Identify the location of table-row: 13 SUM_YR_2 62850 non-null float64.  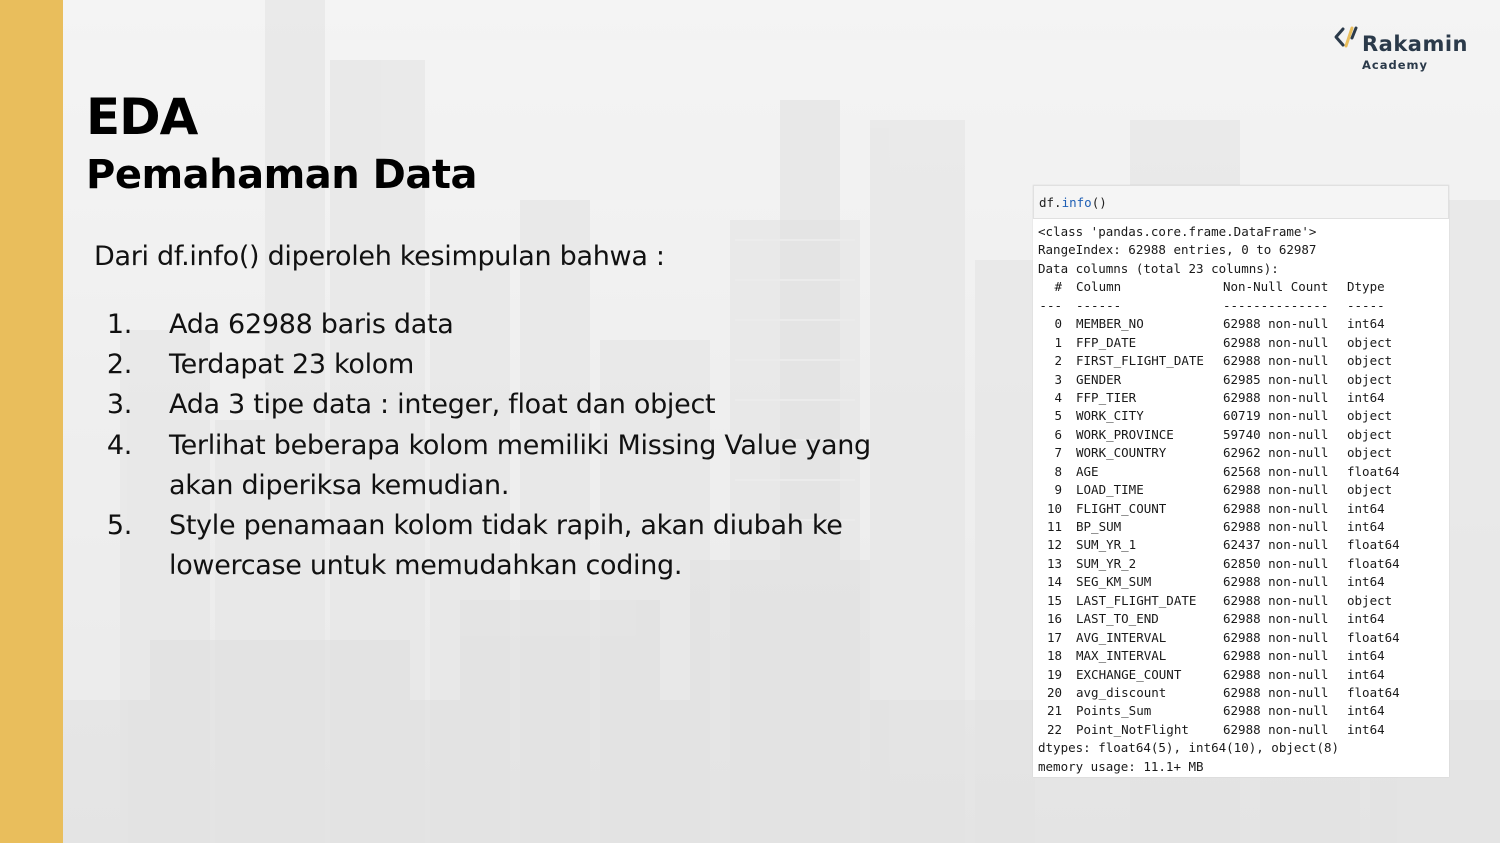
(1219, 564).